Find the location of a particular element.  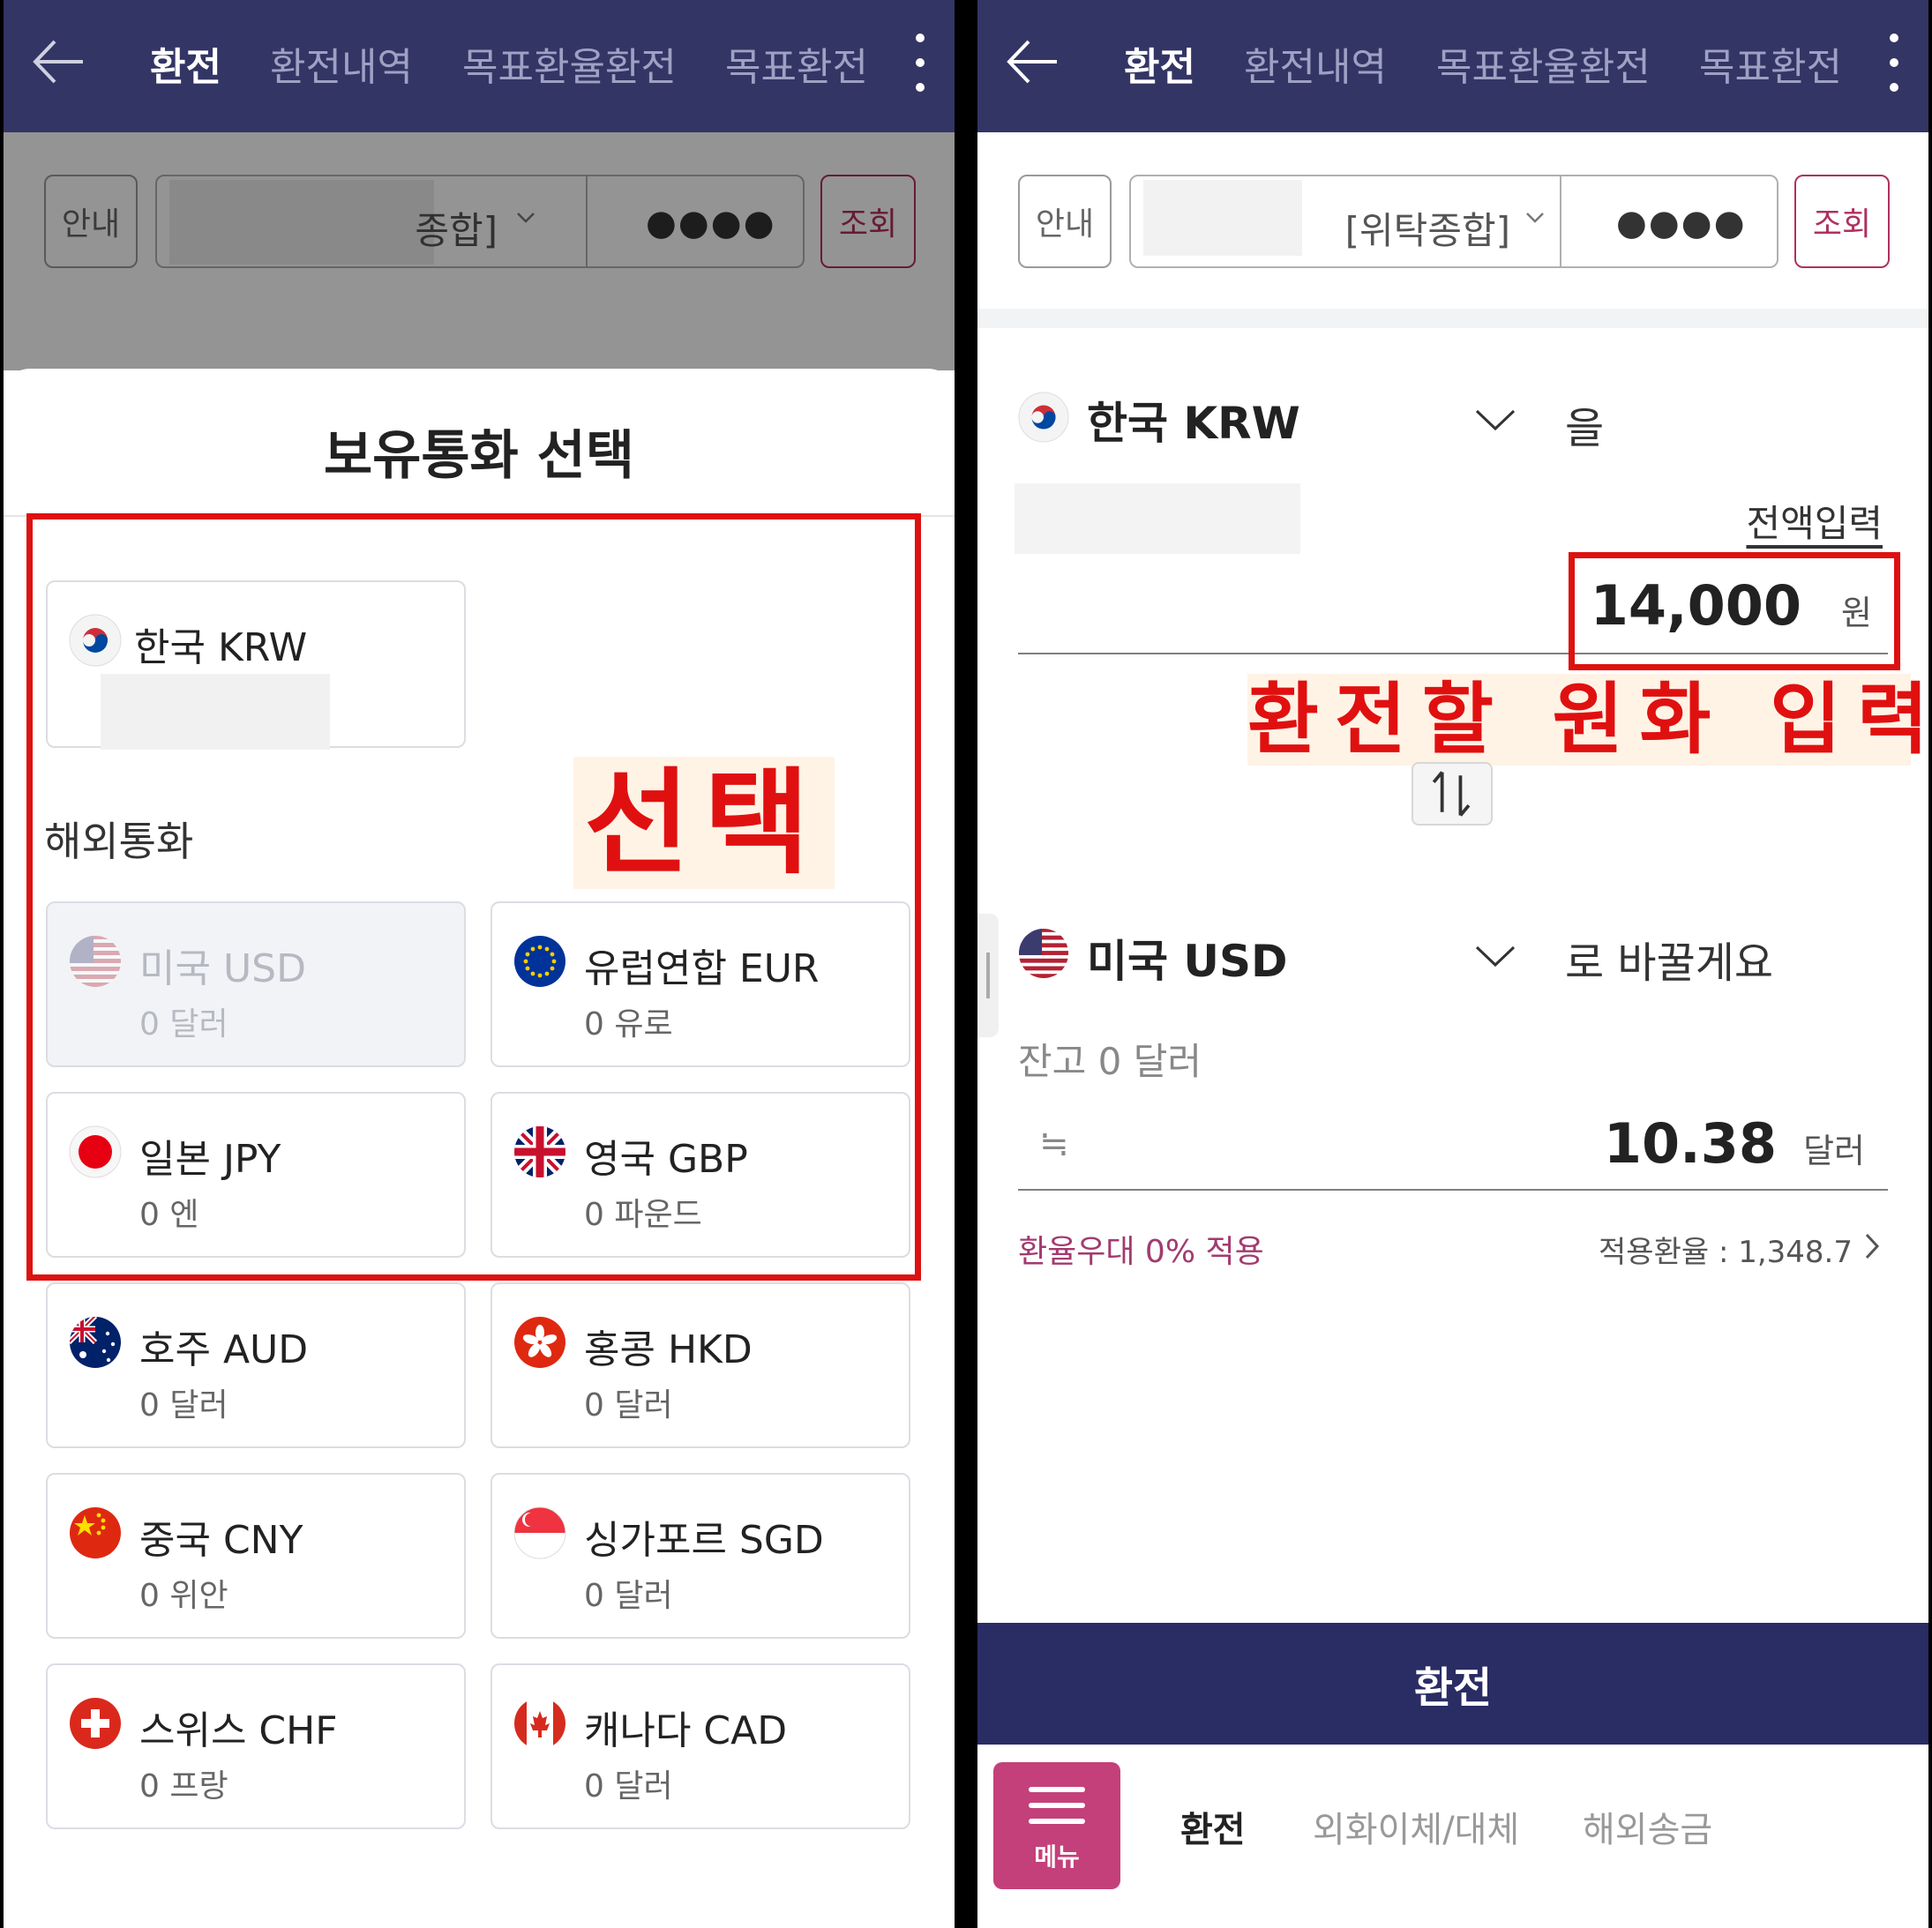

side-drawer-handle is located at coordinates (988, 975).